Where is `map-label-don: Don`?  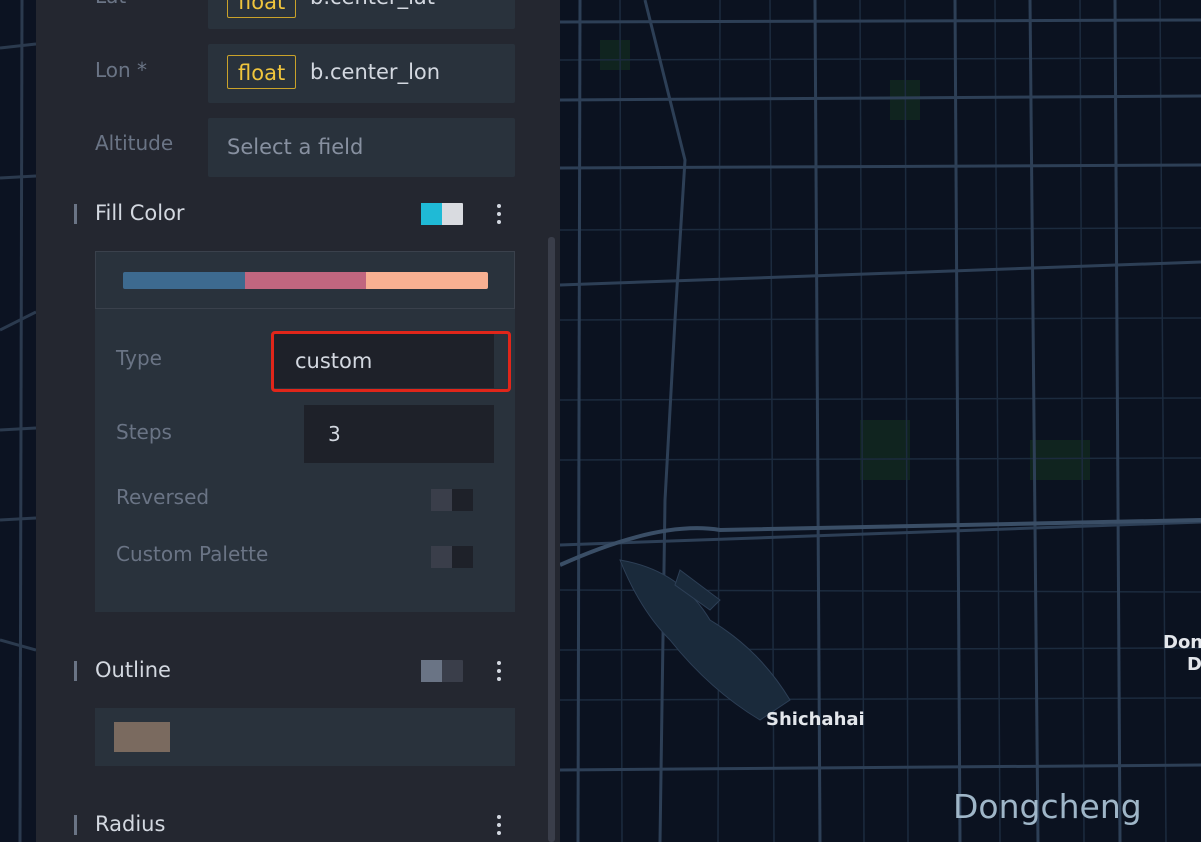 map-label-don: Don is located at coordinates (1182, 642).